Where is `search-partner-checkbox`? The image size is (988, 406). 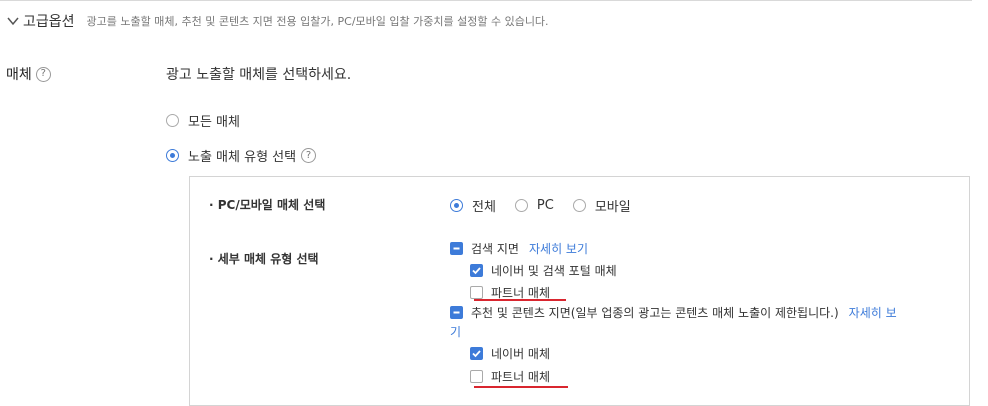 search-partner-checkbox is located at coordinates (476, 292).